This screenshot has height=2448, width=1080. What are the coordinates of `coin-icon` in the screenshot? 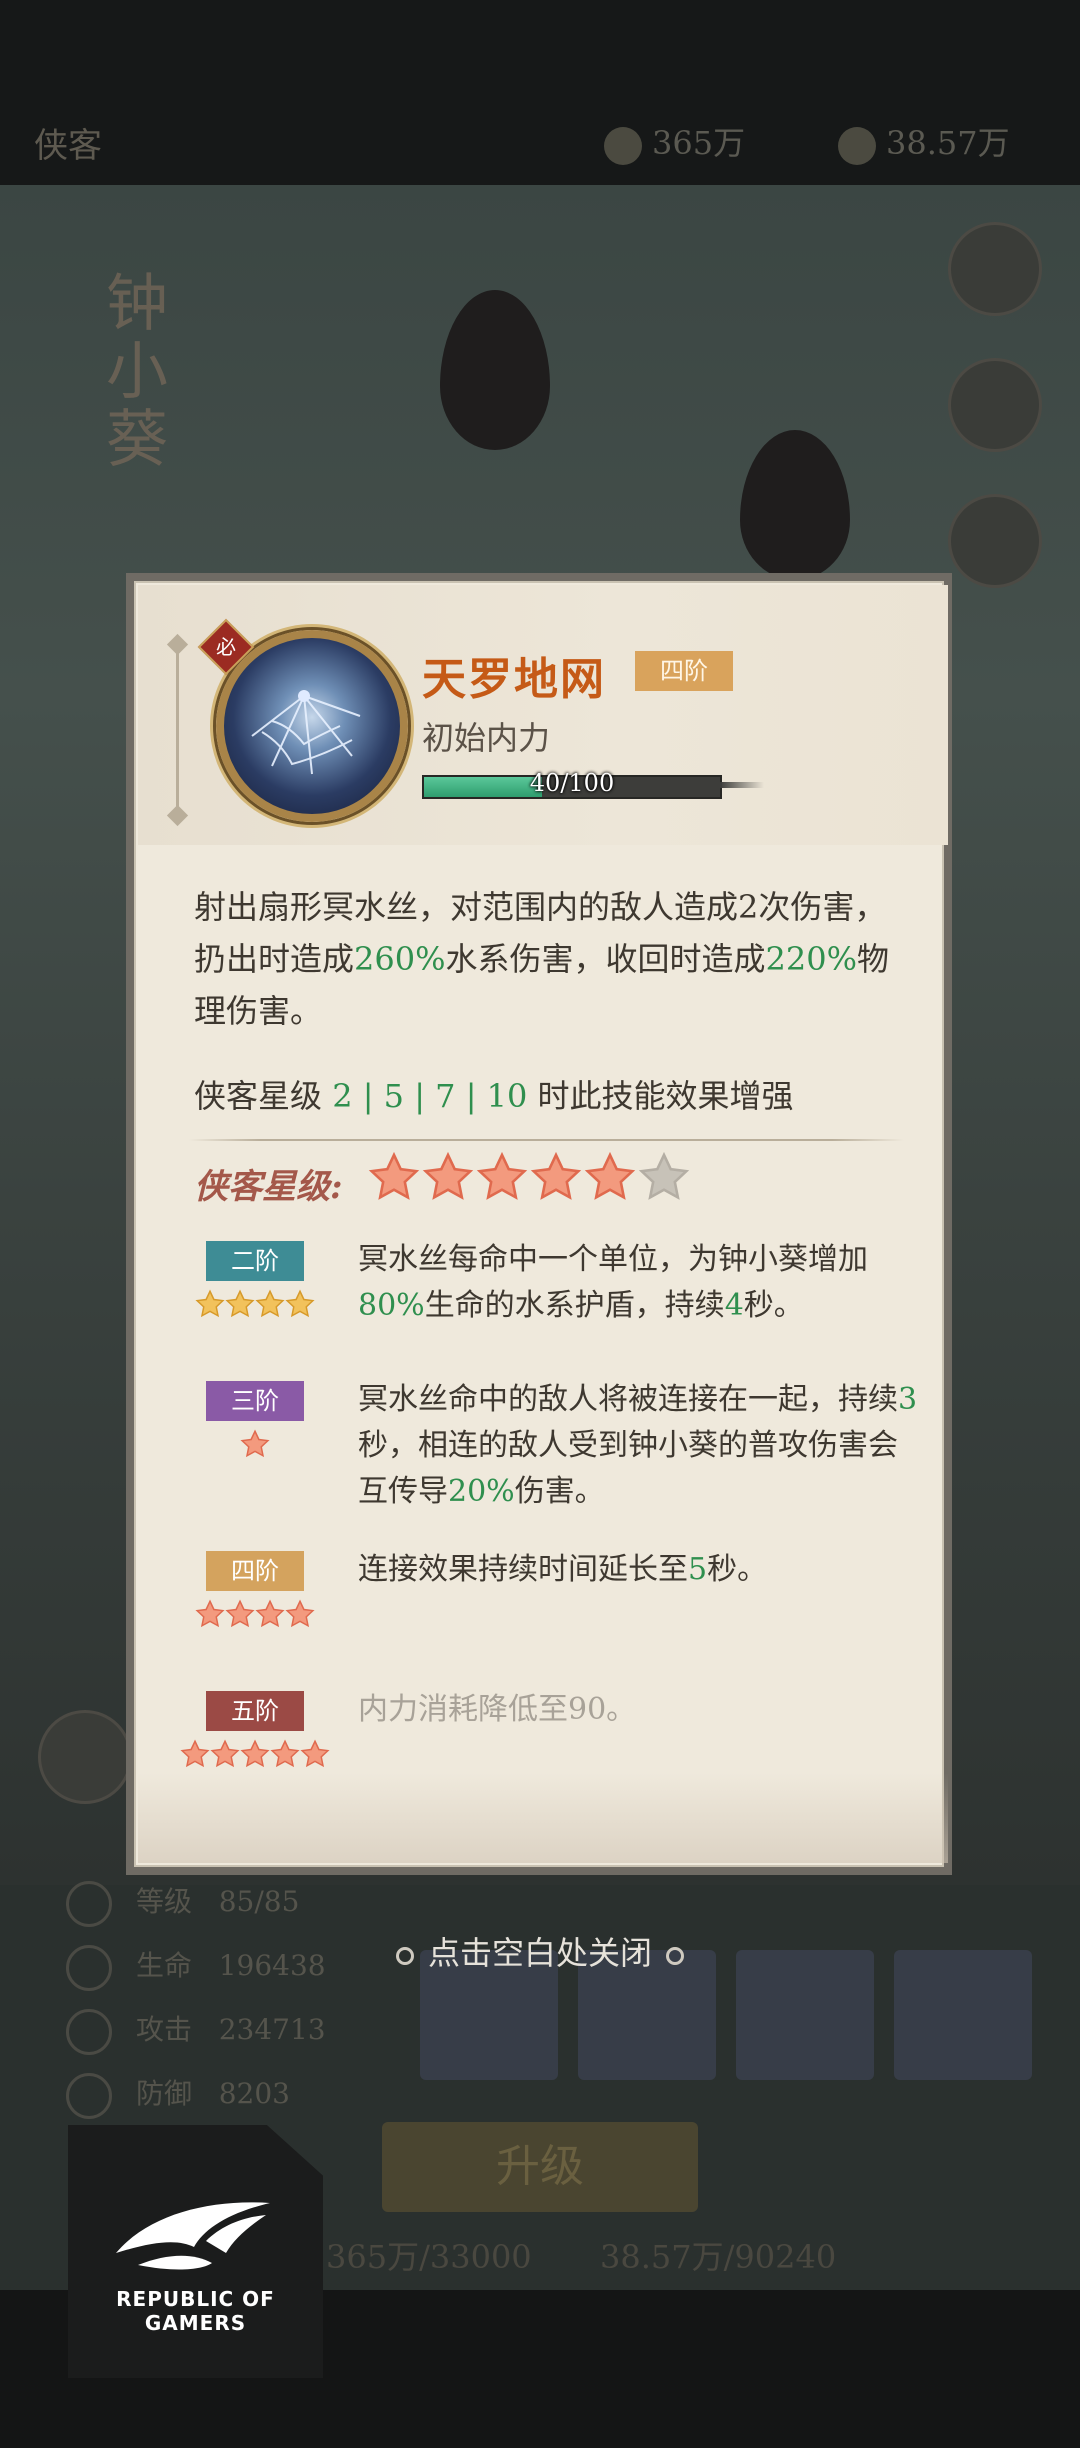 It's located at (623, 145).